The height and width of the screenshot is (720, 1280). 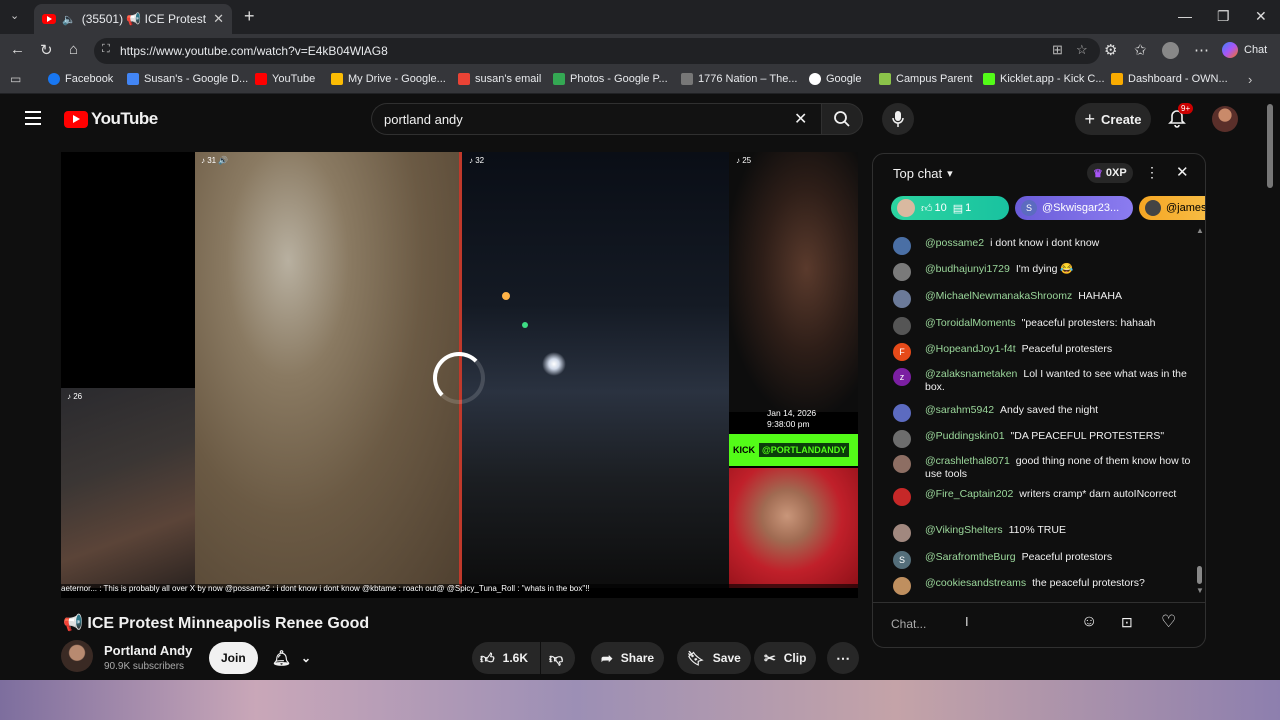 I want to click on scroll-up-icon: ▲, so click(x=1200, y=230).